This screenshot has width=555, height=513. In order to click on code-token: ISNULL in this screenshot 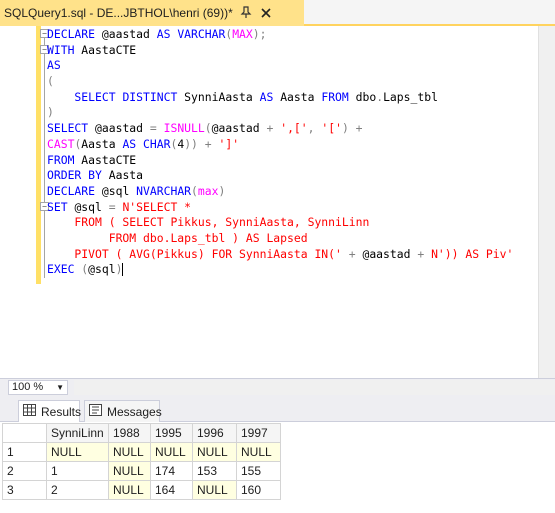, I will do `click(184, 128)`.